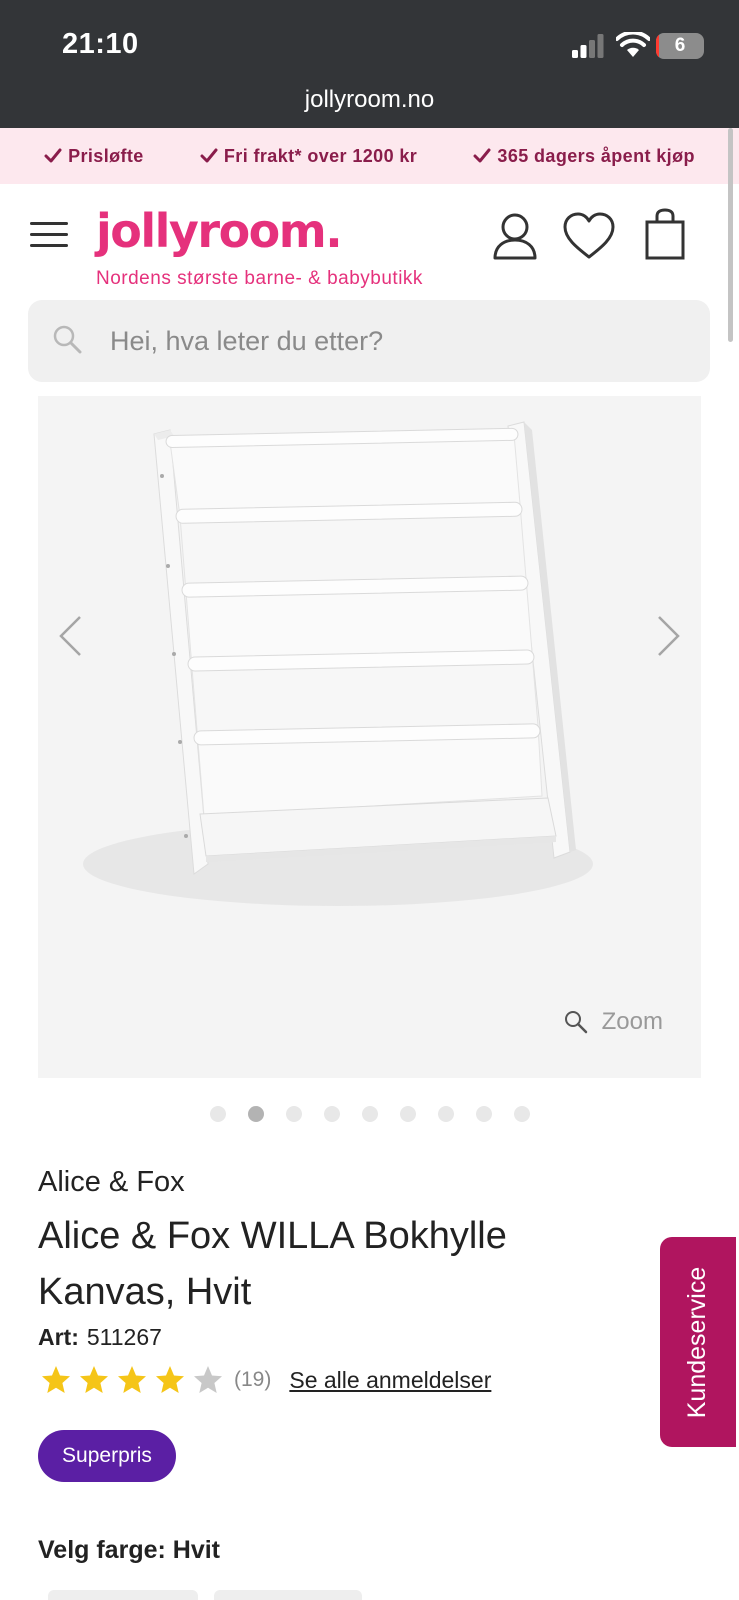 The width and height of the screenshot is (739, 1600). Describe the element at coordinates (390, 1380) in the screenshot. I see `see-all-reviews-link: Se alle anmeldelser` at that location.